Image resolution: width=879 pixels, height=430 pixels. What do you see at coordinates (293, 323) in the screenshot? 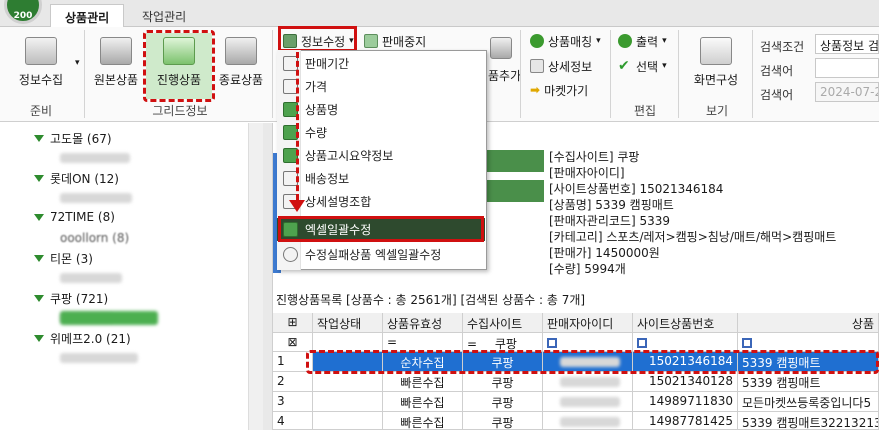
I see `grid-settings-icon: ⊞` at bounding box center [293, 323].